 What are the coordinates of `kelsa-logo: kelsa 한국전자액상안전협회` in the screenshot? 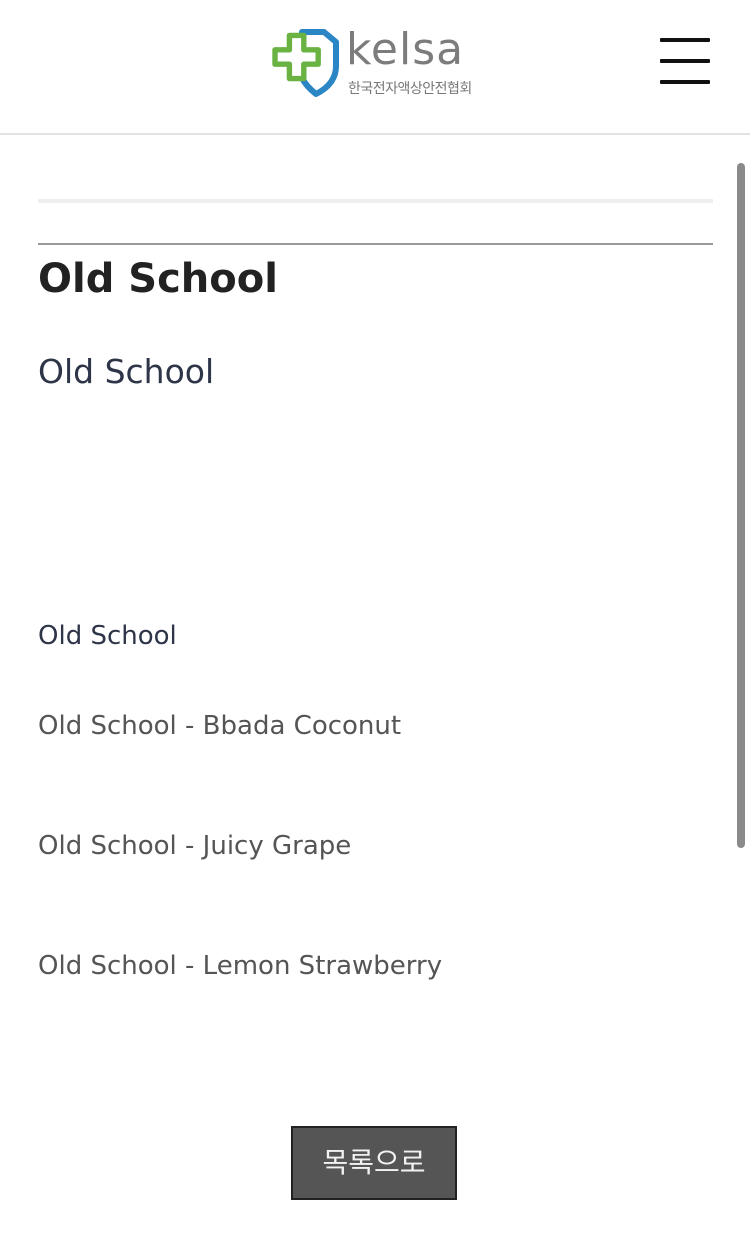 It's located at (382, 62).